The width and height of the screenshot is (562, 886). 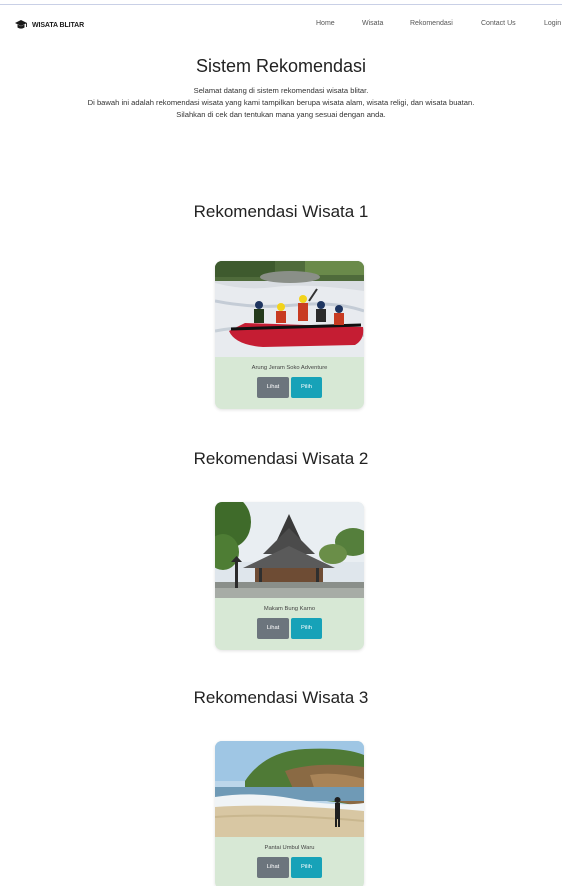 What do you see at coordinates (306, 628) in the screenshot?
I see `pilih-button-2: Pilih` at bounding box center [306, 628].